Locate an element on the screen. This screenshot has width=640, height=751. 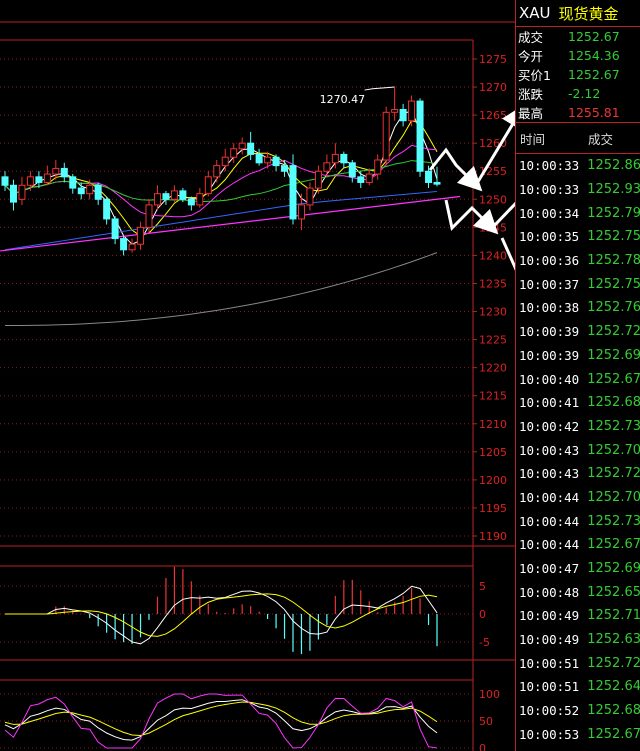
tick-price: 1252.78 is located at coordinates (613, 261).